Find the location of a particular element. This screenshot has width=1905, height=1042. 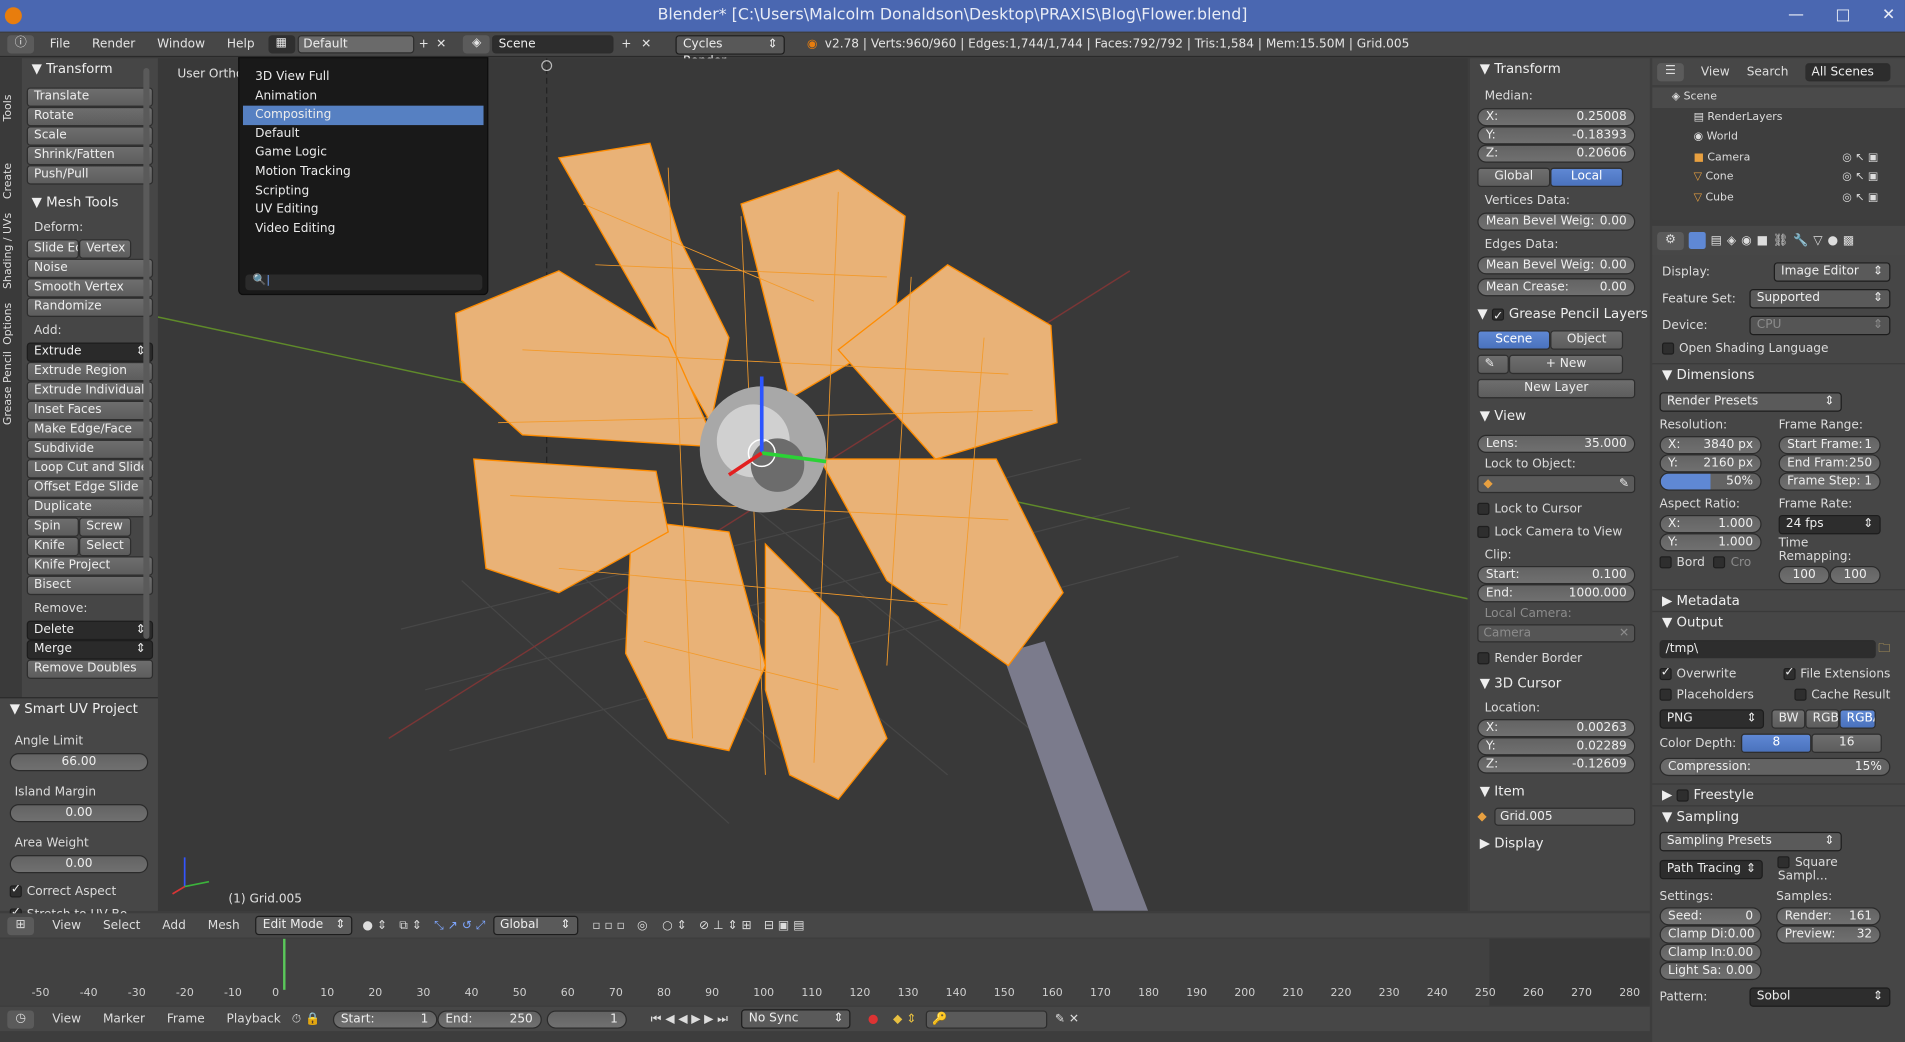

outliner-menu-search: Search is located at coordinates (1768, 71).